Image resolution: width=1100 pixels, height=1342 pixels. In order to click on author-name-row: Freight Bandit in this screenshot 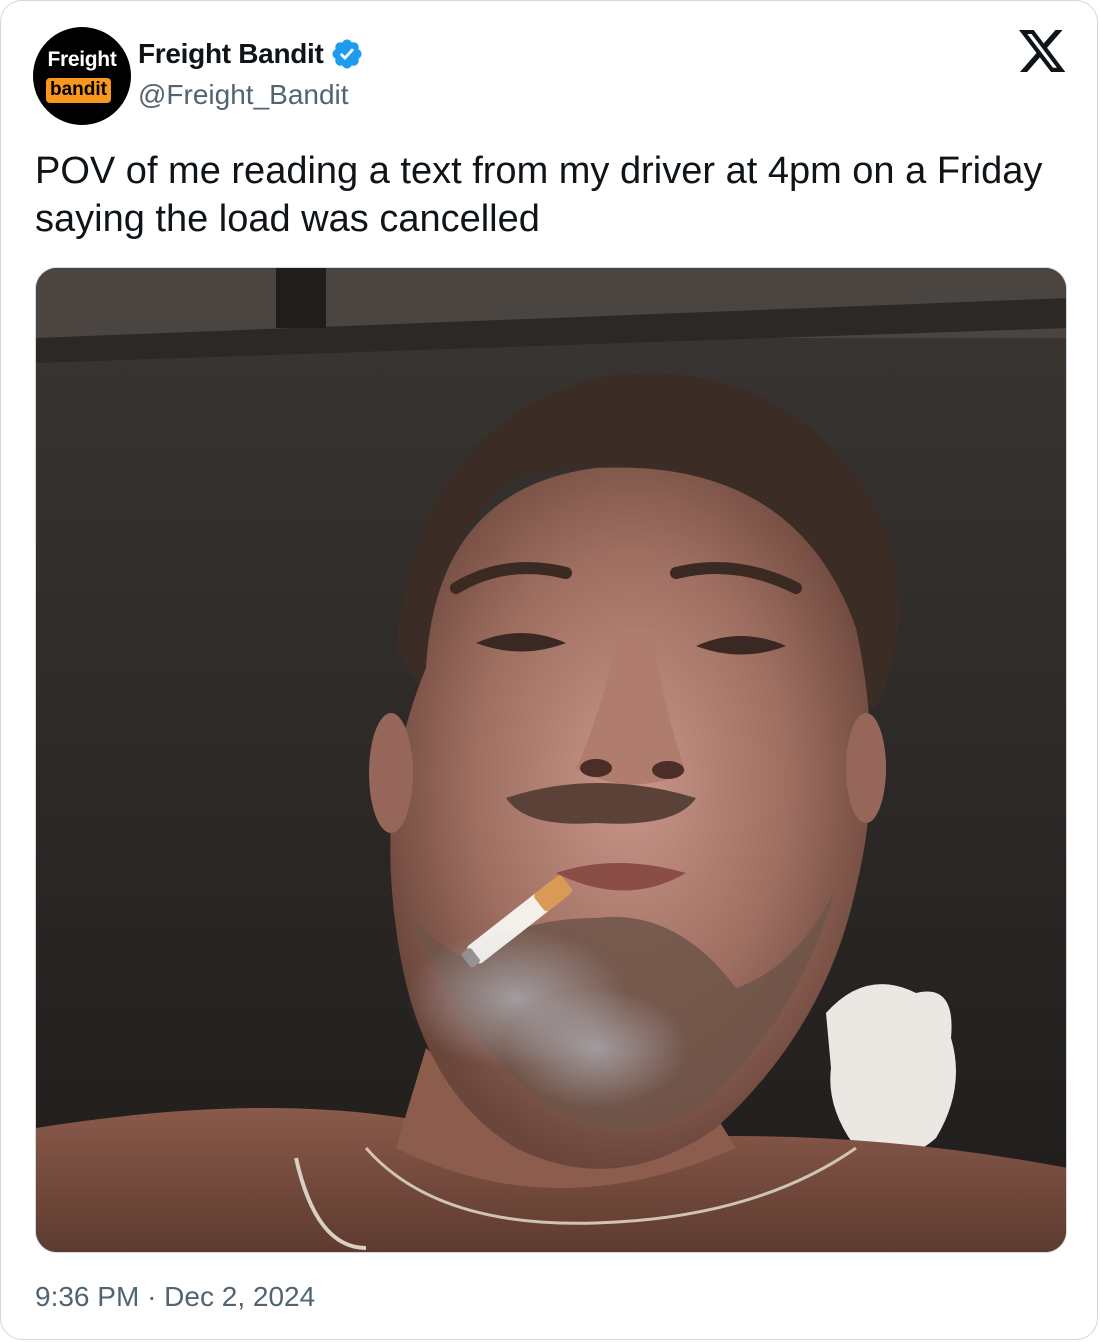, I will do `click(251, 54)`.